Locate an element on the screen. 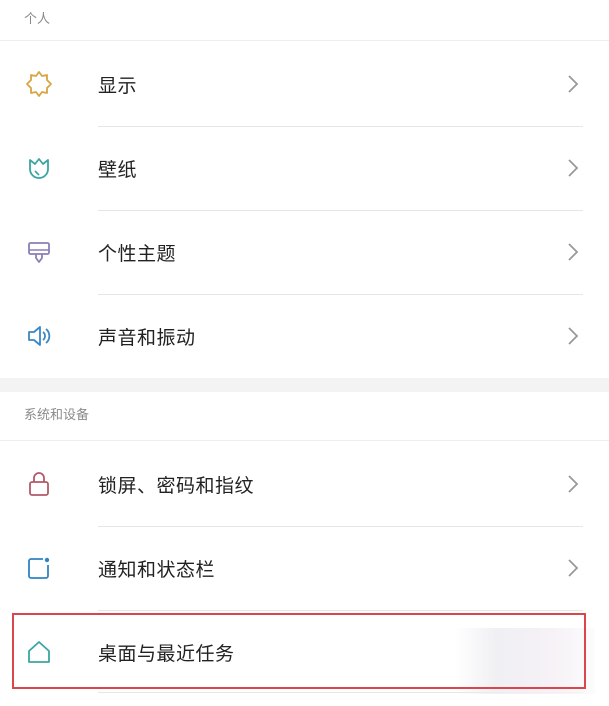 This screenshot has width=609, height=706. sun-icon is located at coordinates (39, 84).